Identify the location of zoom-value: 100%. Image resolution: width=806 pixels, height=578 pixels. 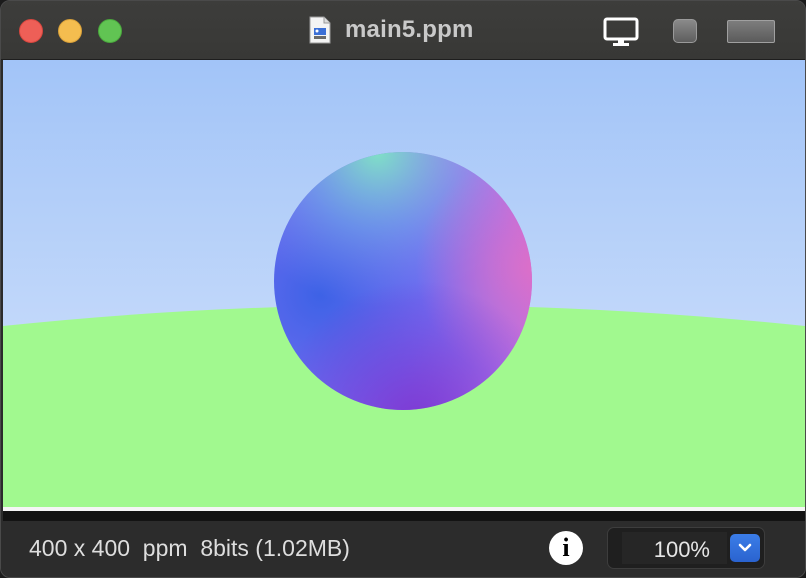
(682, 550).